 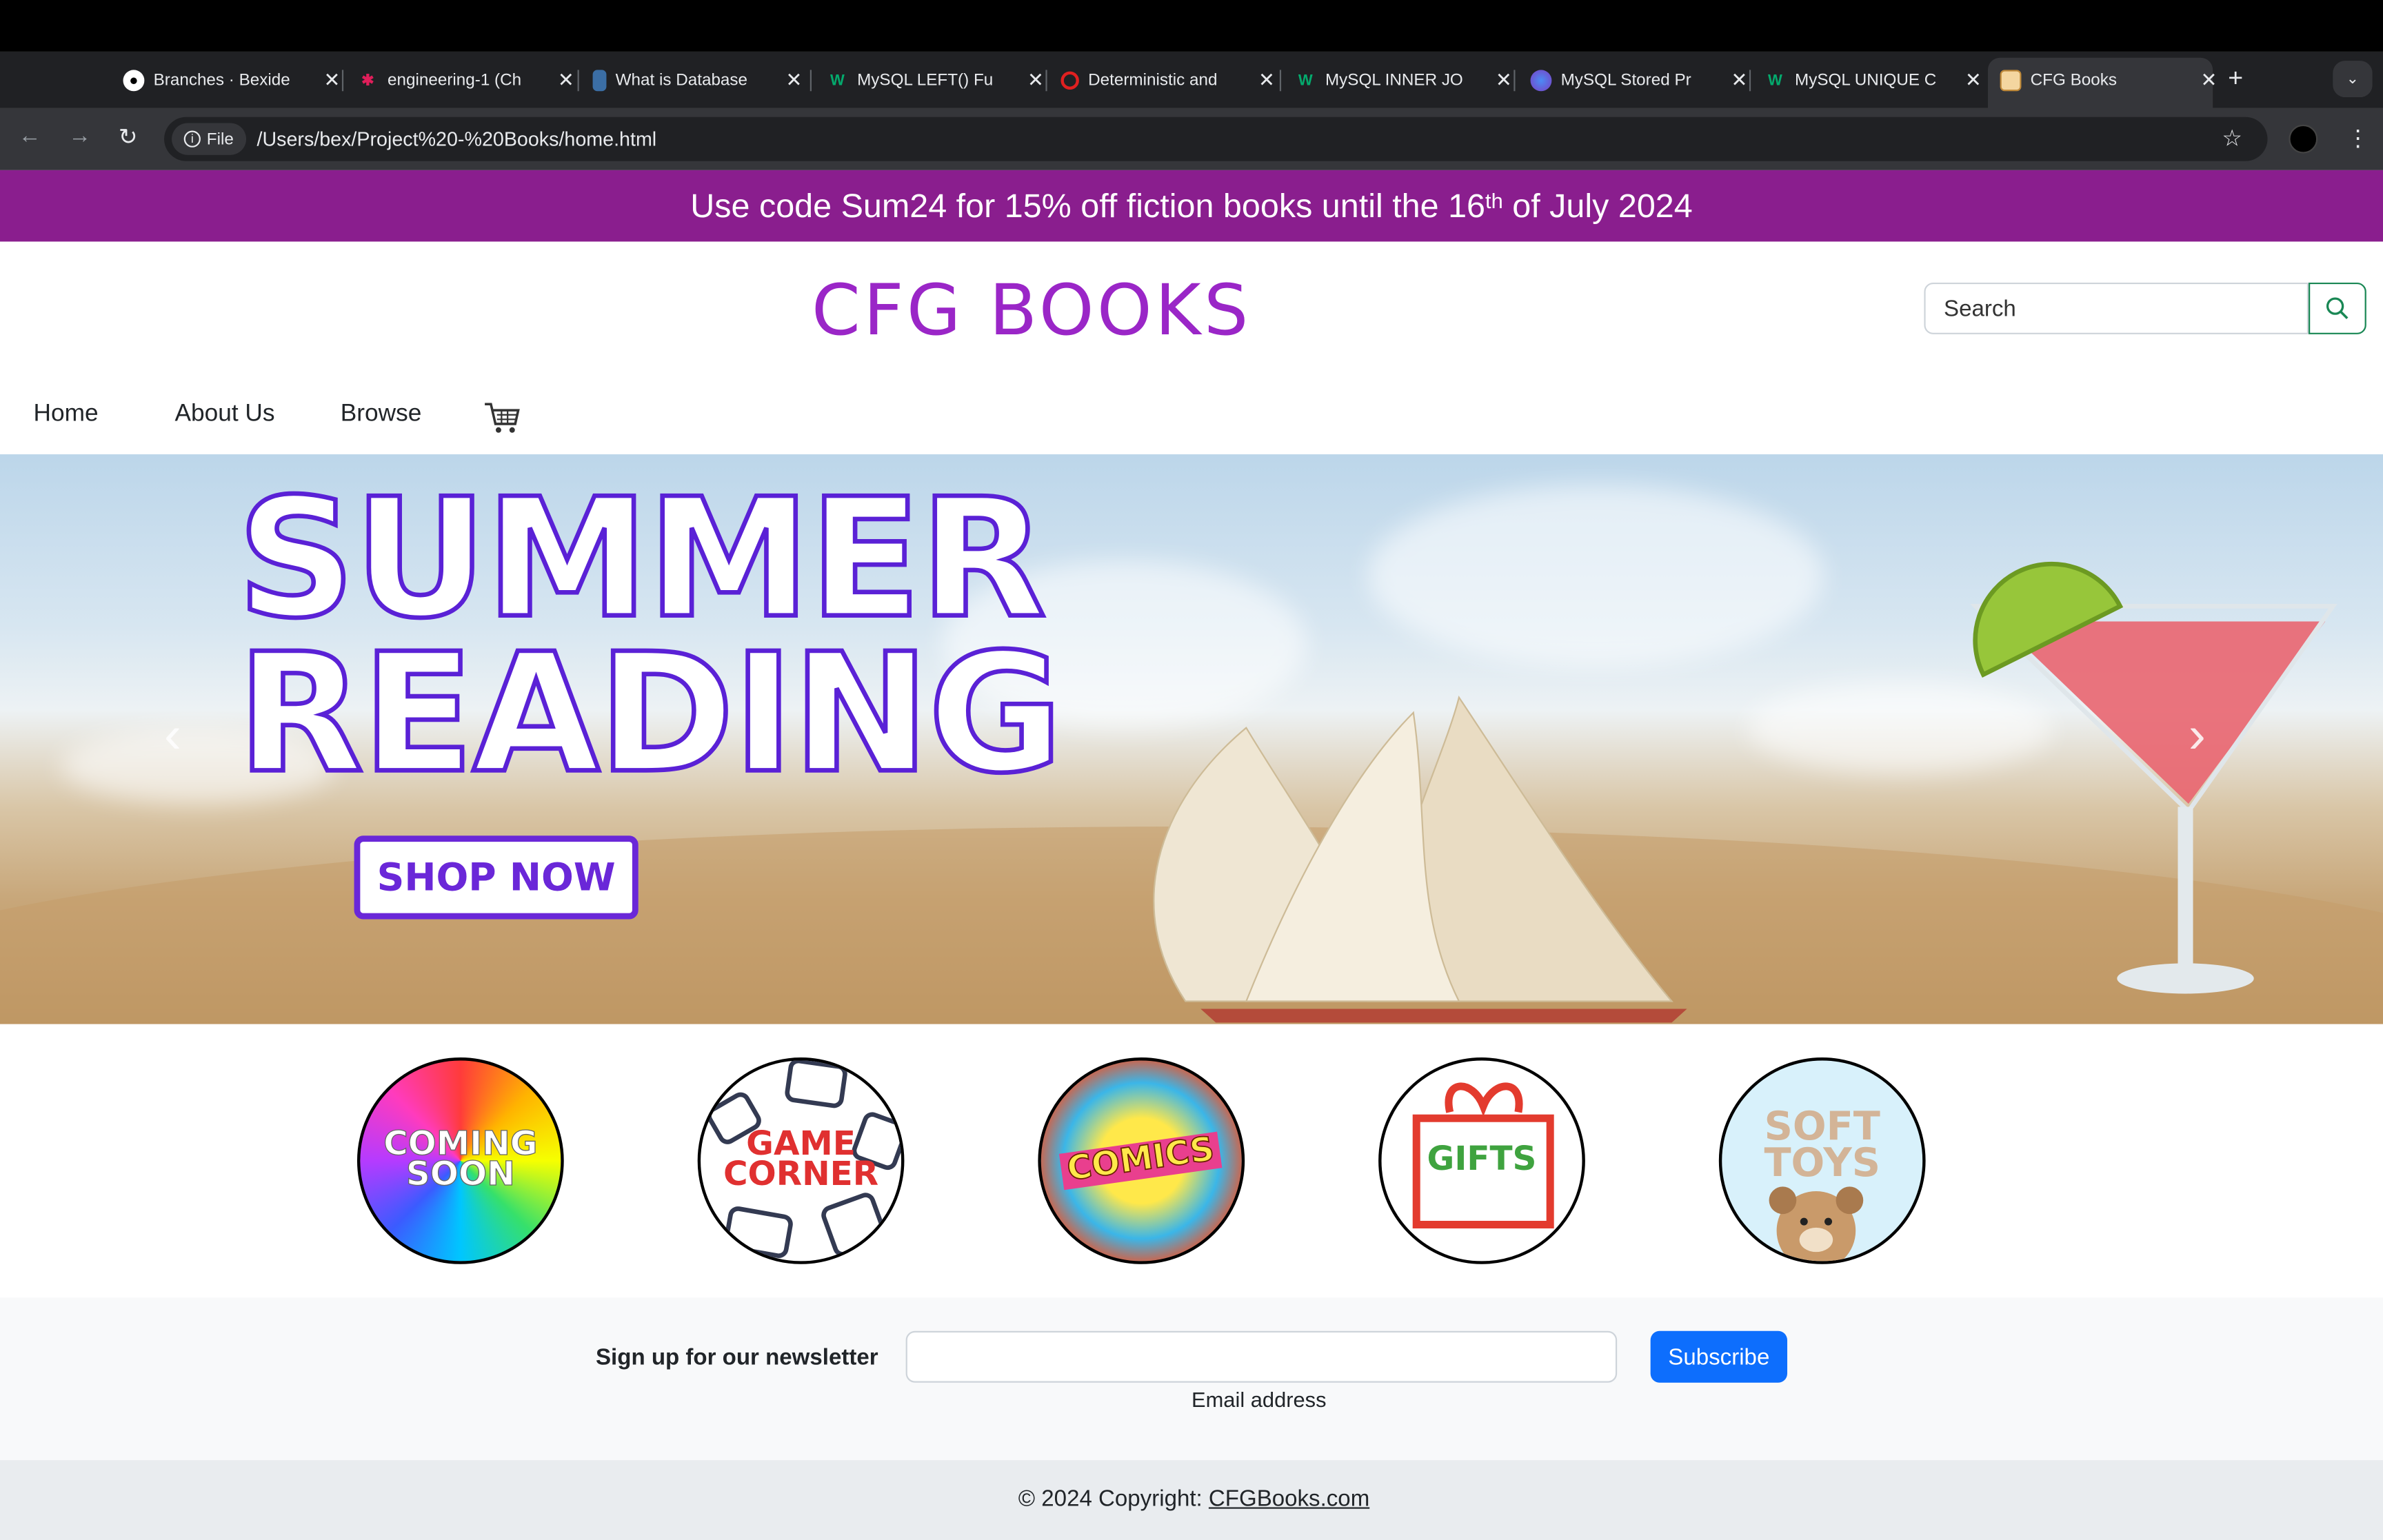 I want to click on hero-title-line2: READING, so click(x=650, y=715).